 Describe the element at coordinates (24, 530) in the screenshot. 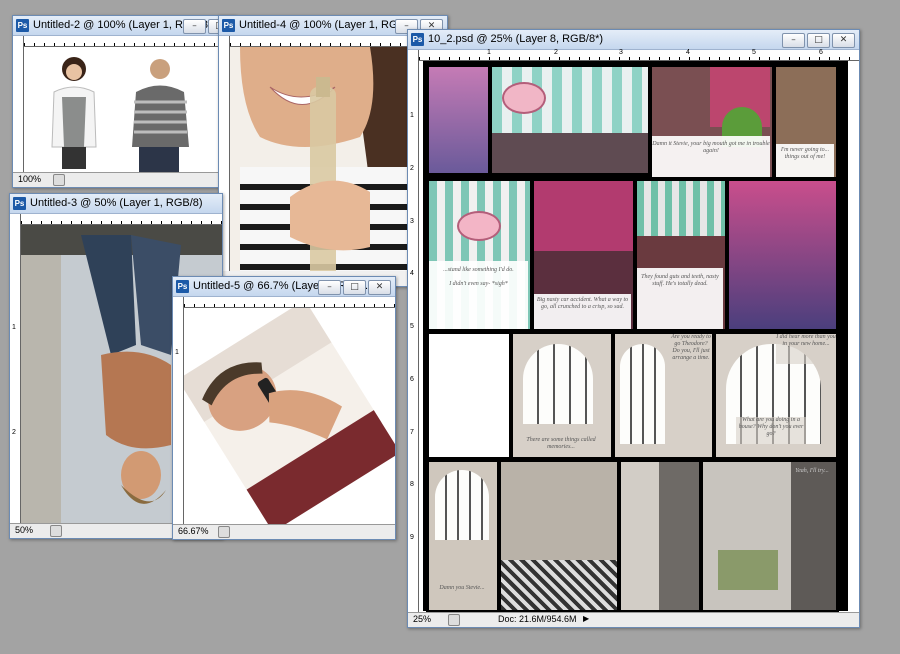

I see `zoom-level: 50%` at that location.